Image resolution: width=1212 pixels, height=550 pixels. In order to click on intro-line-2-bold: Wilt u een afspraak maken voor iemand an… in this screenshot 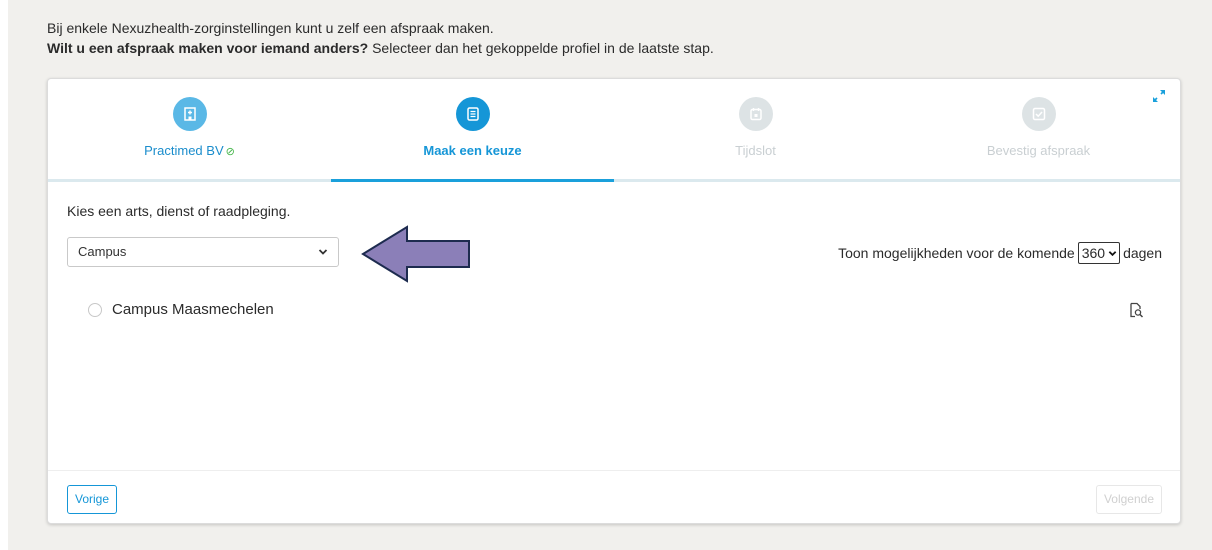, I will do `click(208, 48)`.